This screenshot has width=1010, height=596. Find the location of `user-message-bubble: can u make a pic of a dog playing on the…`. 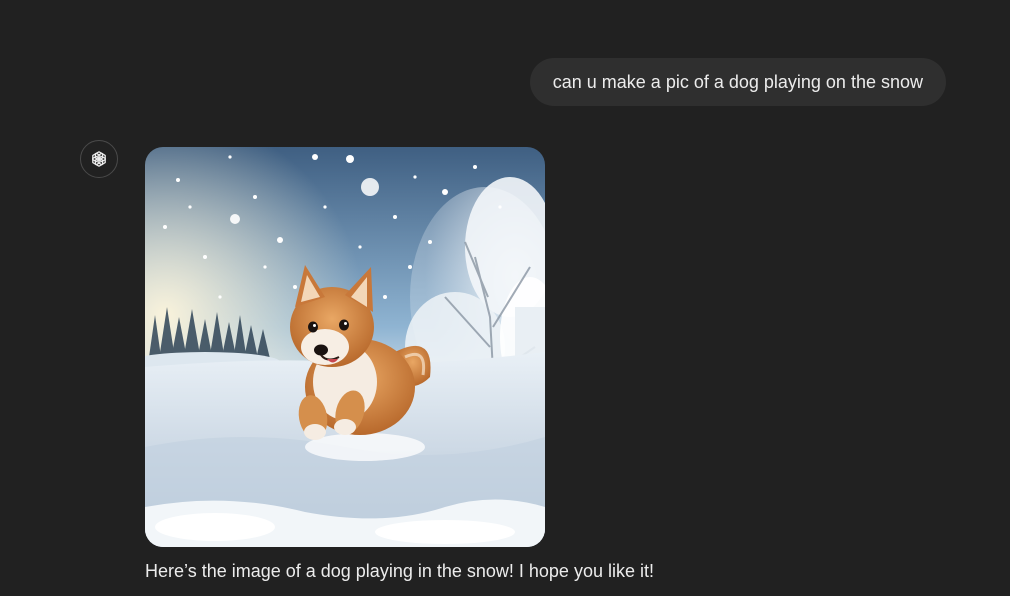

user-message-bubble: can u make a pic of a dog playing on the… is located at coordinates (737, 82).